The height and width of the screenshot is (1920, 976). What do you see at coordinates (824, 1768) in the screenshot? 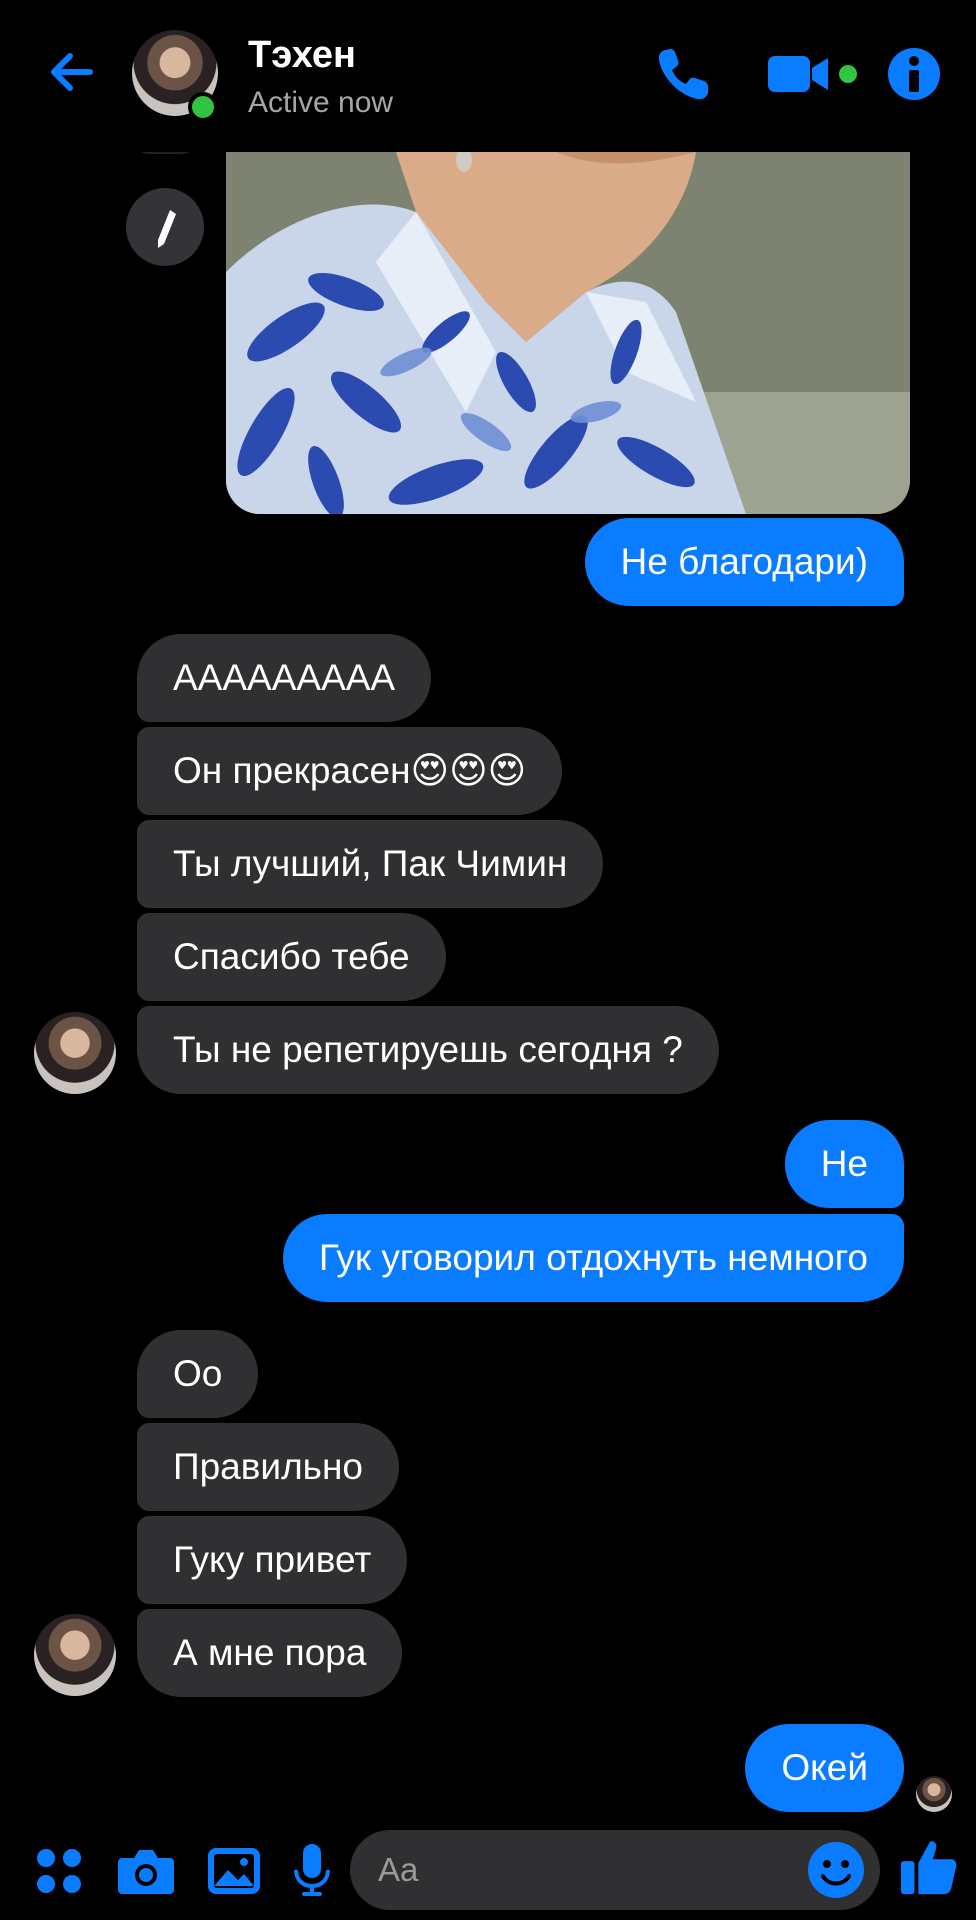
I see `message-bubble-outgoing: Окей` at bounding box center [824, 1768].